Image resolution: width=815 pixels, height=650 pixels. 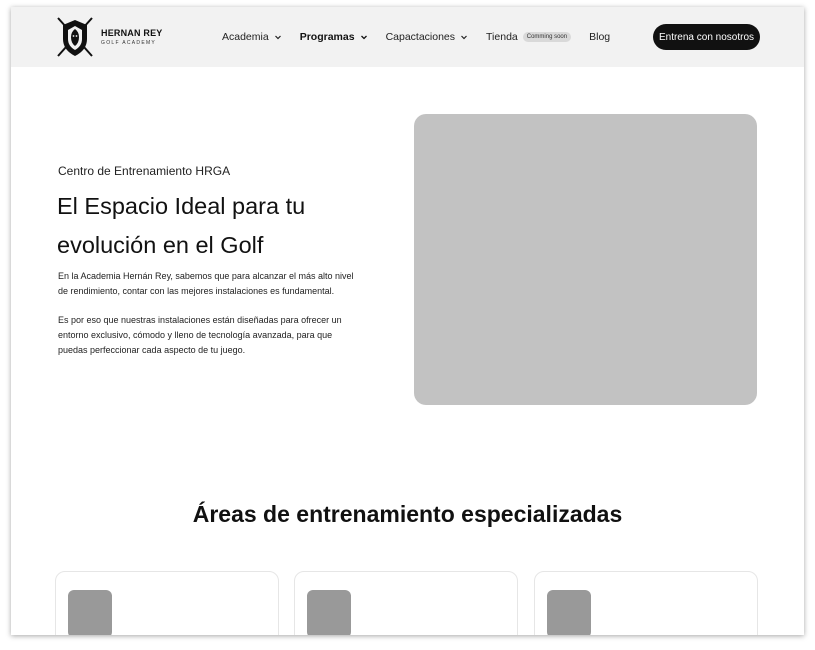 What do you see at coordinates (245, 37) in the screenshot?
I see `nav-item-label: Academia` at bounding box center [245, 37].